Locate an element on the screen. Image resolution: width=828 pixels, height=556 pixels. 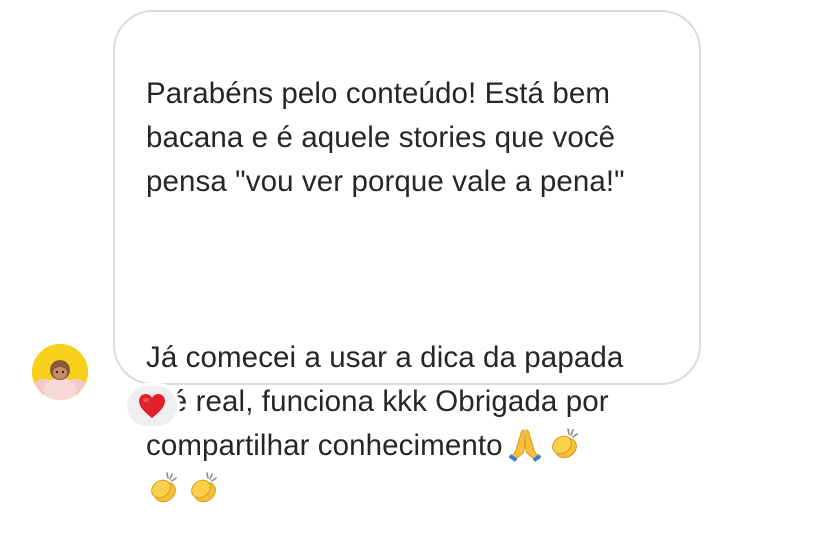
reaction-badge is located at coordinates (152, 406).